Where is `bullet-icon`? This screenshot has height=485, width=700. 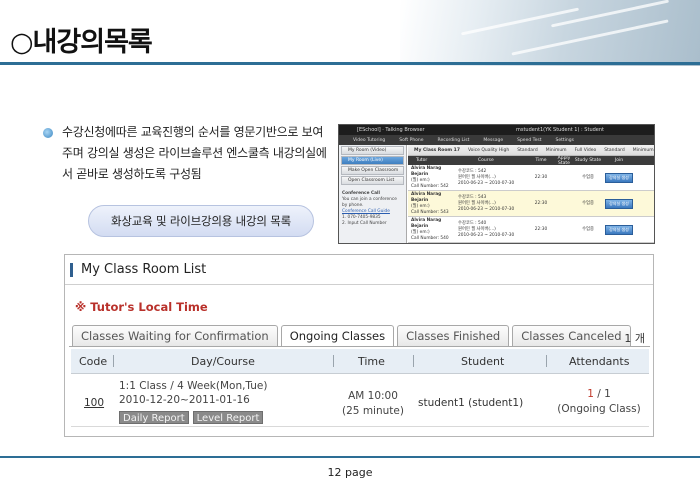
bullet-icon is located at coordinates (48, 133).